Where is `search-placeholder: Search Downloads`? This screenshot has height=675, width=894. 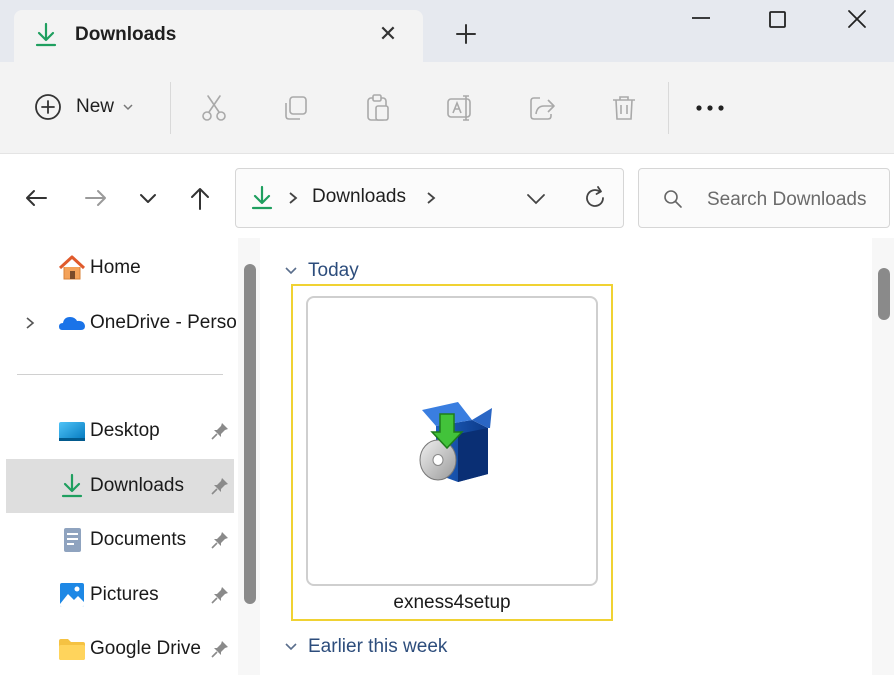 search-placeholder: Search Downloads is located at coordinates (787, 199).